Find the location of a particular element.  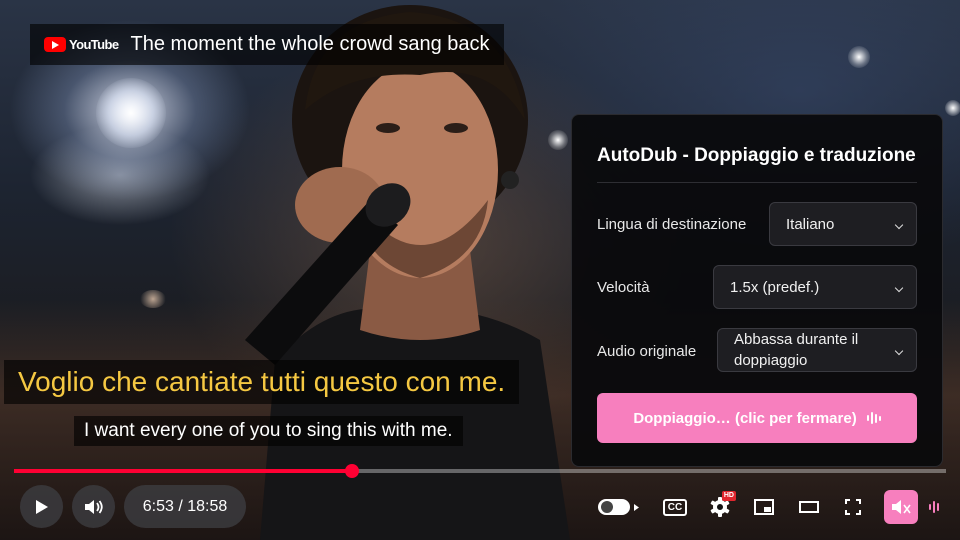

speed-select: 1.5x (predef.) is located at coordinates (815, 287).